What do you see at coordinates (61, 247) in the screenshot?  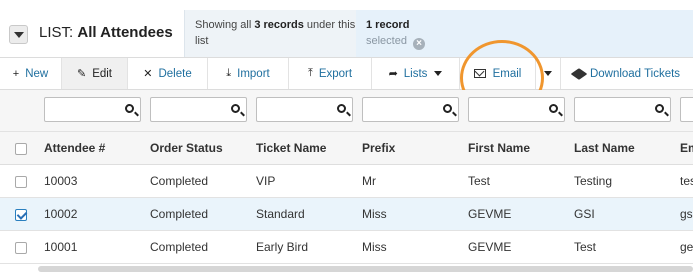 I see `cell-attendee-number: 10001` at bounding box center [61, 247].